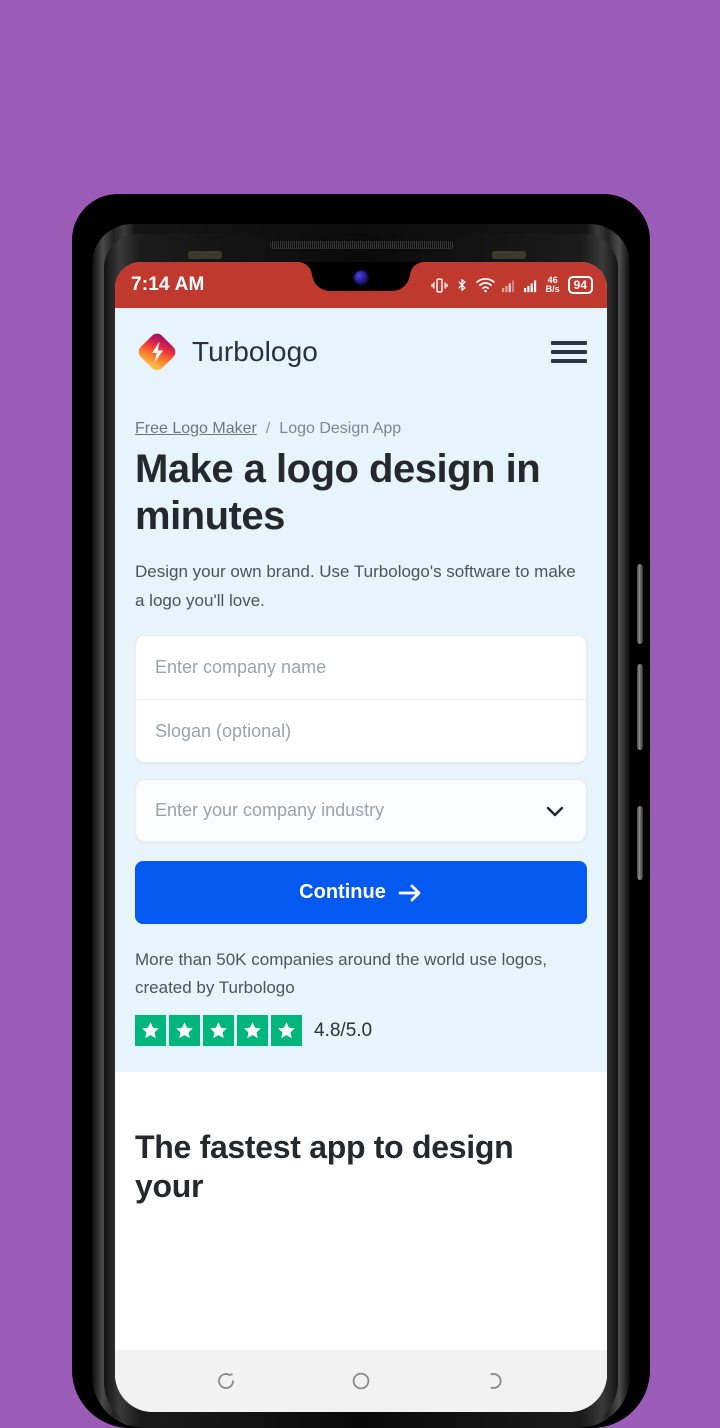  What do you see at coordinates (340, 428) in the screenshot?
I see `breadcrumb-current: Logo Design App` at bounding box center [340, 428].